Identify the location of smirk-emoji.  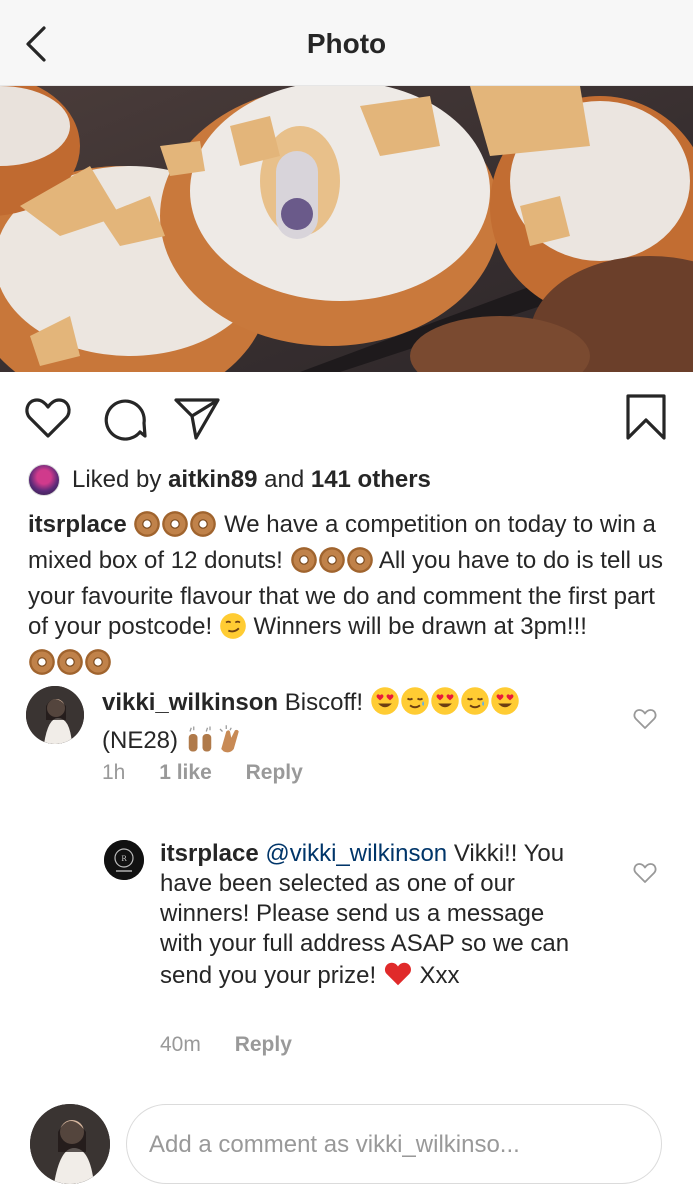
(233, 630).